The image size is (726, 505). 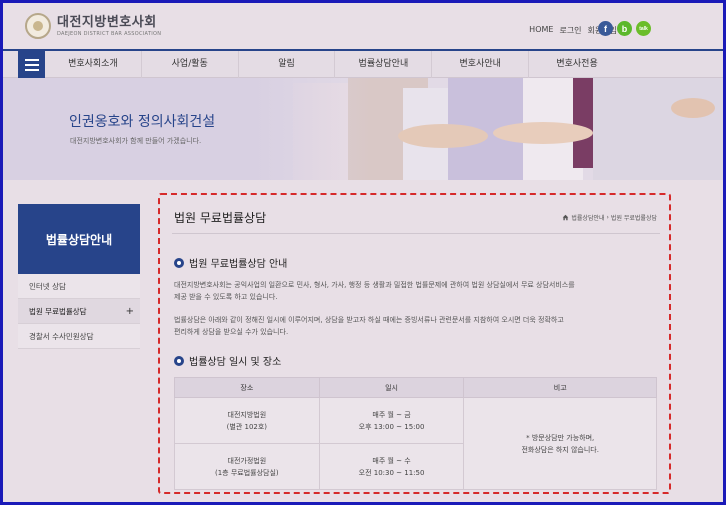 What do you see at coordinates (227, 360) in the screenshot?
I see `section-heading-schedule: 법률상담 일시 및 장소` at bounding box center [227, 360].